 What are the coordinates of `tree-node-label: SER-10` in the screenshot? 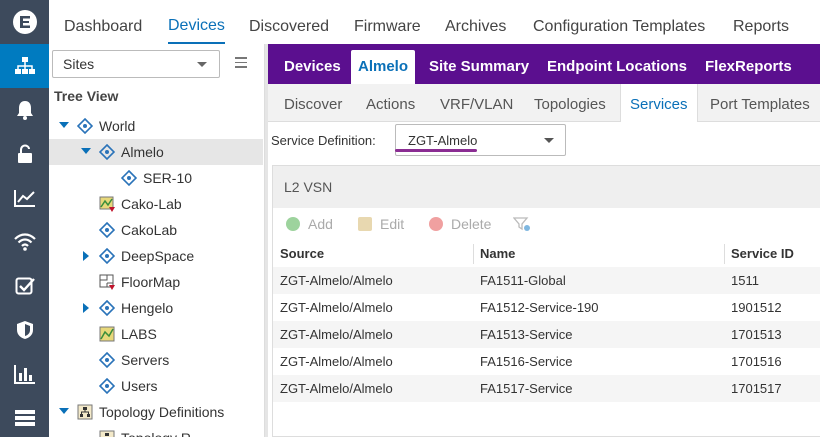 It's located at (168, 178).